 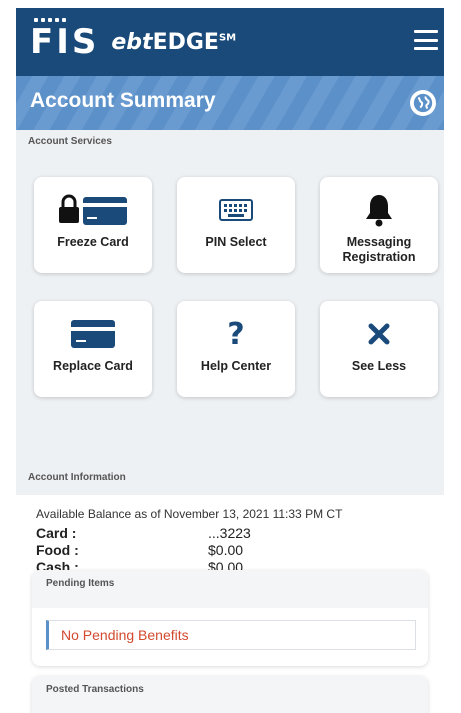 What do you see at coordinates (231, 635) in the screenshot?
I see `pending-items-message: No Pending Benefits` at bounding box center [231, 635].